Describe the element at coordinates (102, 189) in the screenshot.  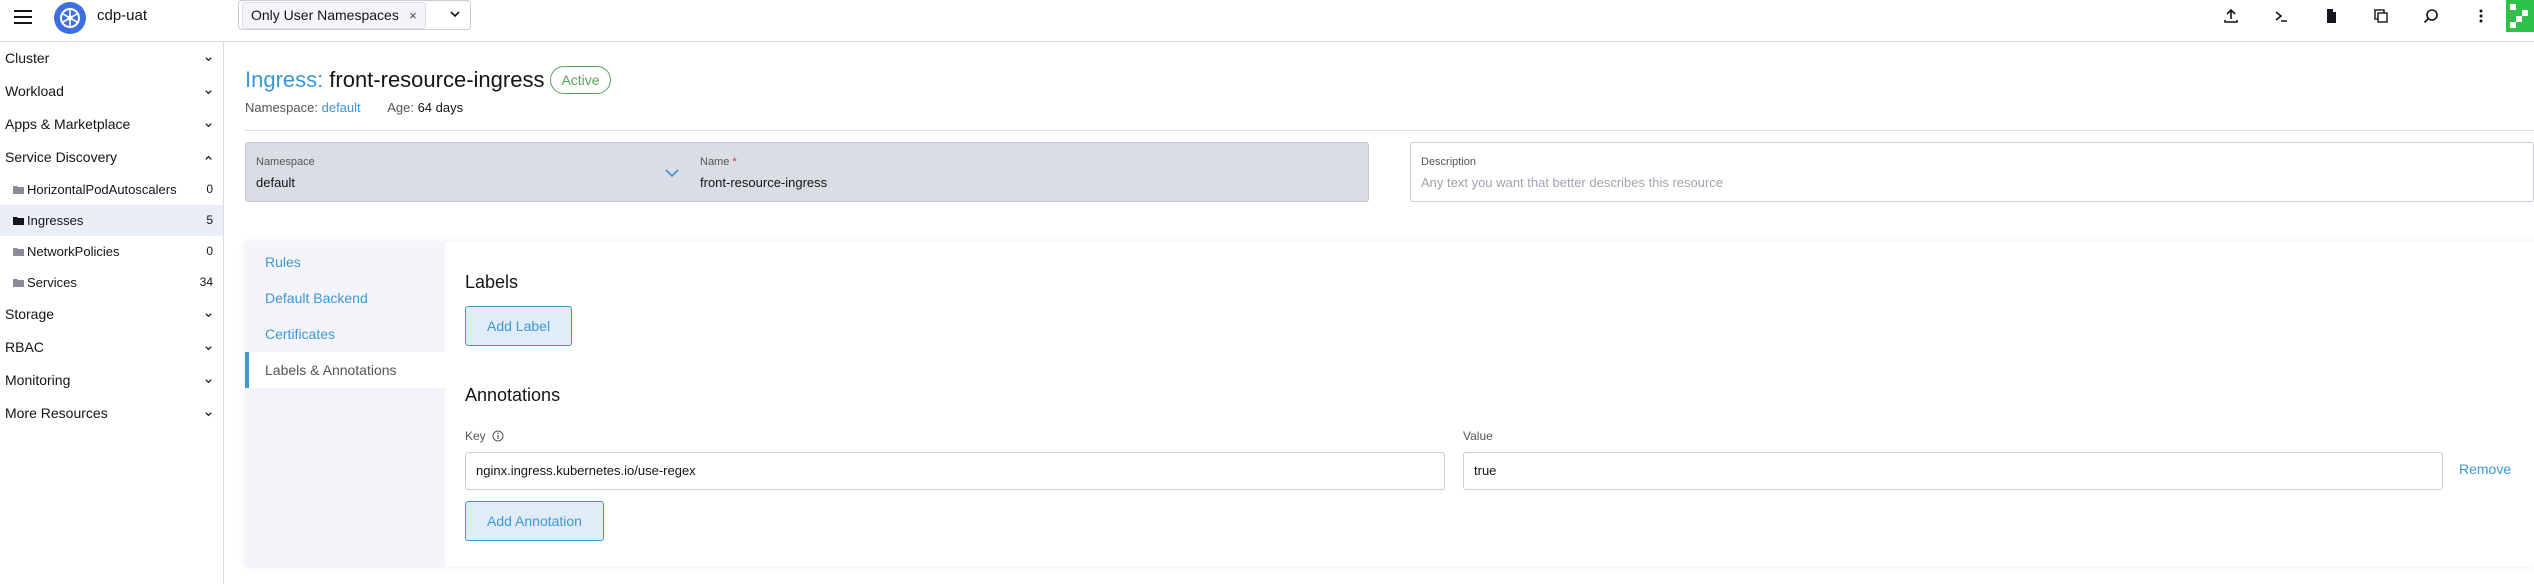
I see `sidebar-item-label: HorizontalPodAutoscalers` at that location.